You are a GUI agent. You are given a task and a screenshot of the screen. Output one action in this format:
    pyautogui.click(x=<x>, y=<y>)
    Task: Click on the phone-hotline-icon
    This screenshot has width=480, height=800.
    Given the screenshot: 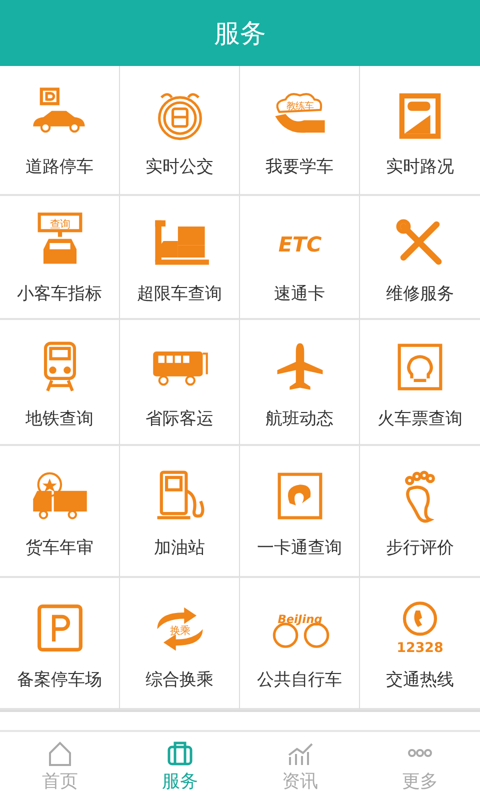 What is the action you would take?
    pyautogui.click(x=420, y=618)
    